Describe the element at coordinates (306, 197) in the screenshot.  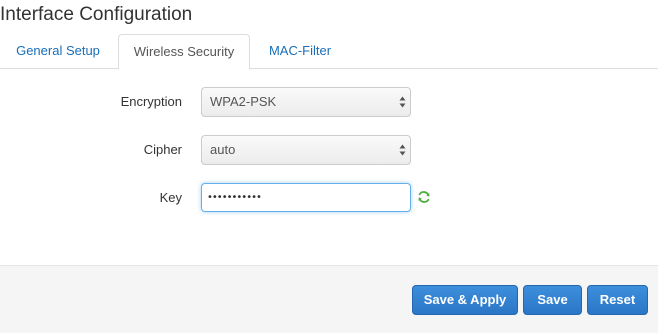
I see `key-input: •••••••••••` at that location.